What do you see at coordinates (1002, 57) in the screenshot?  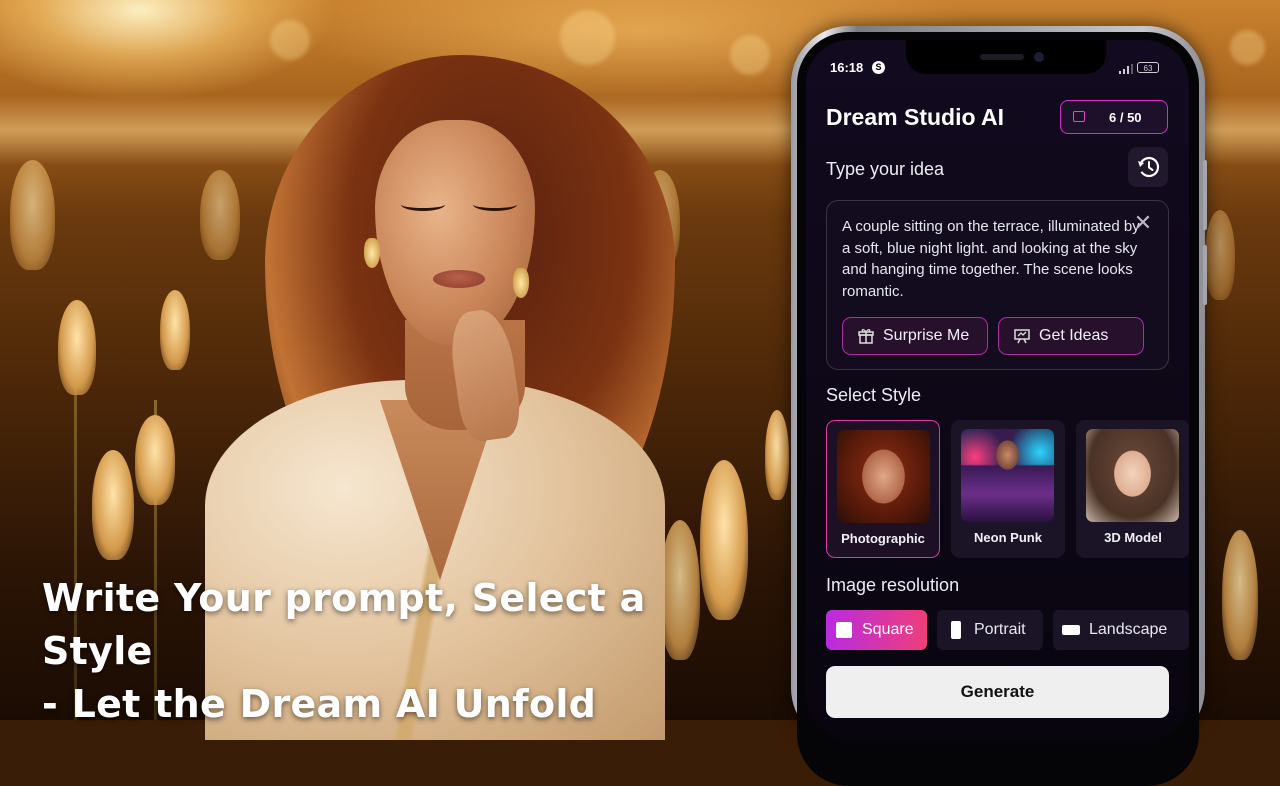 I see `speaker-grille` at bounding box center [1002, 57].